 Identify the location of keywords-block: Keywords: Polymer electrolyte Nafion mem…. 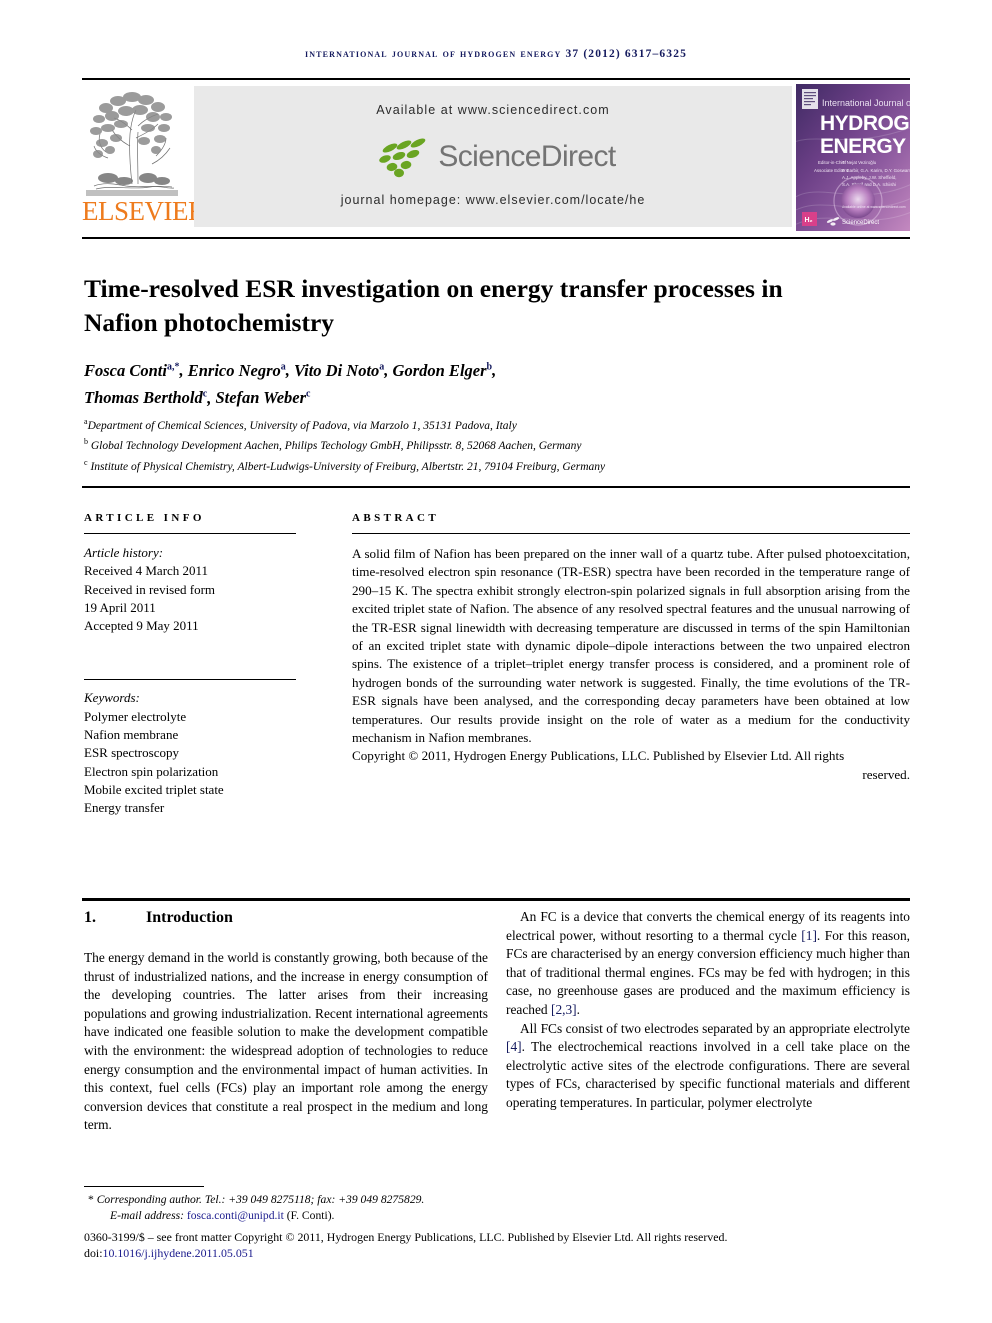
(190, 753).